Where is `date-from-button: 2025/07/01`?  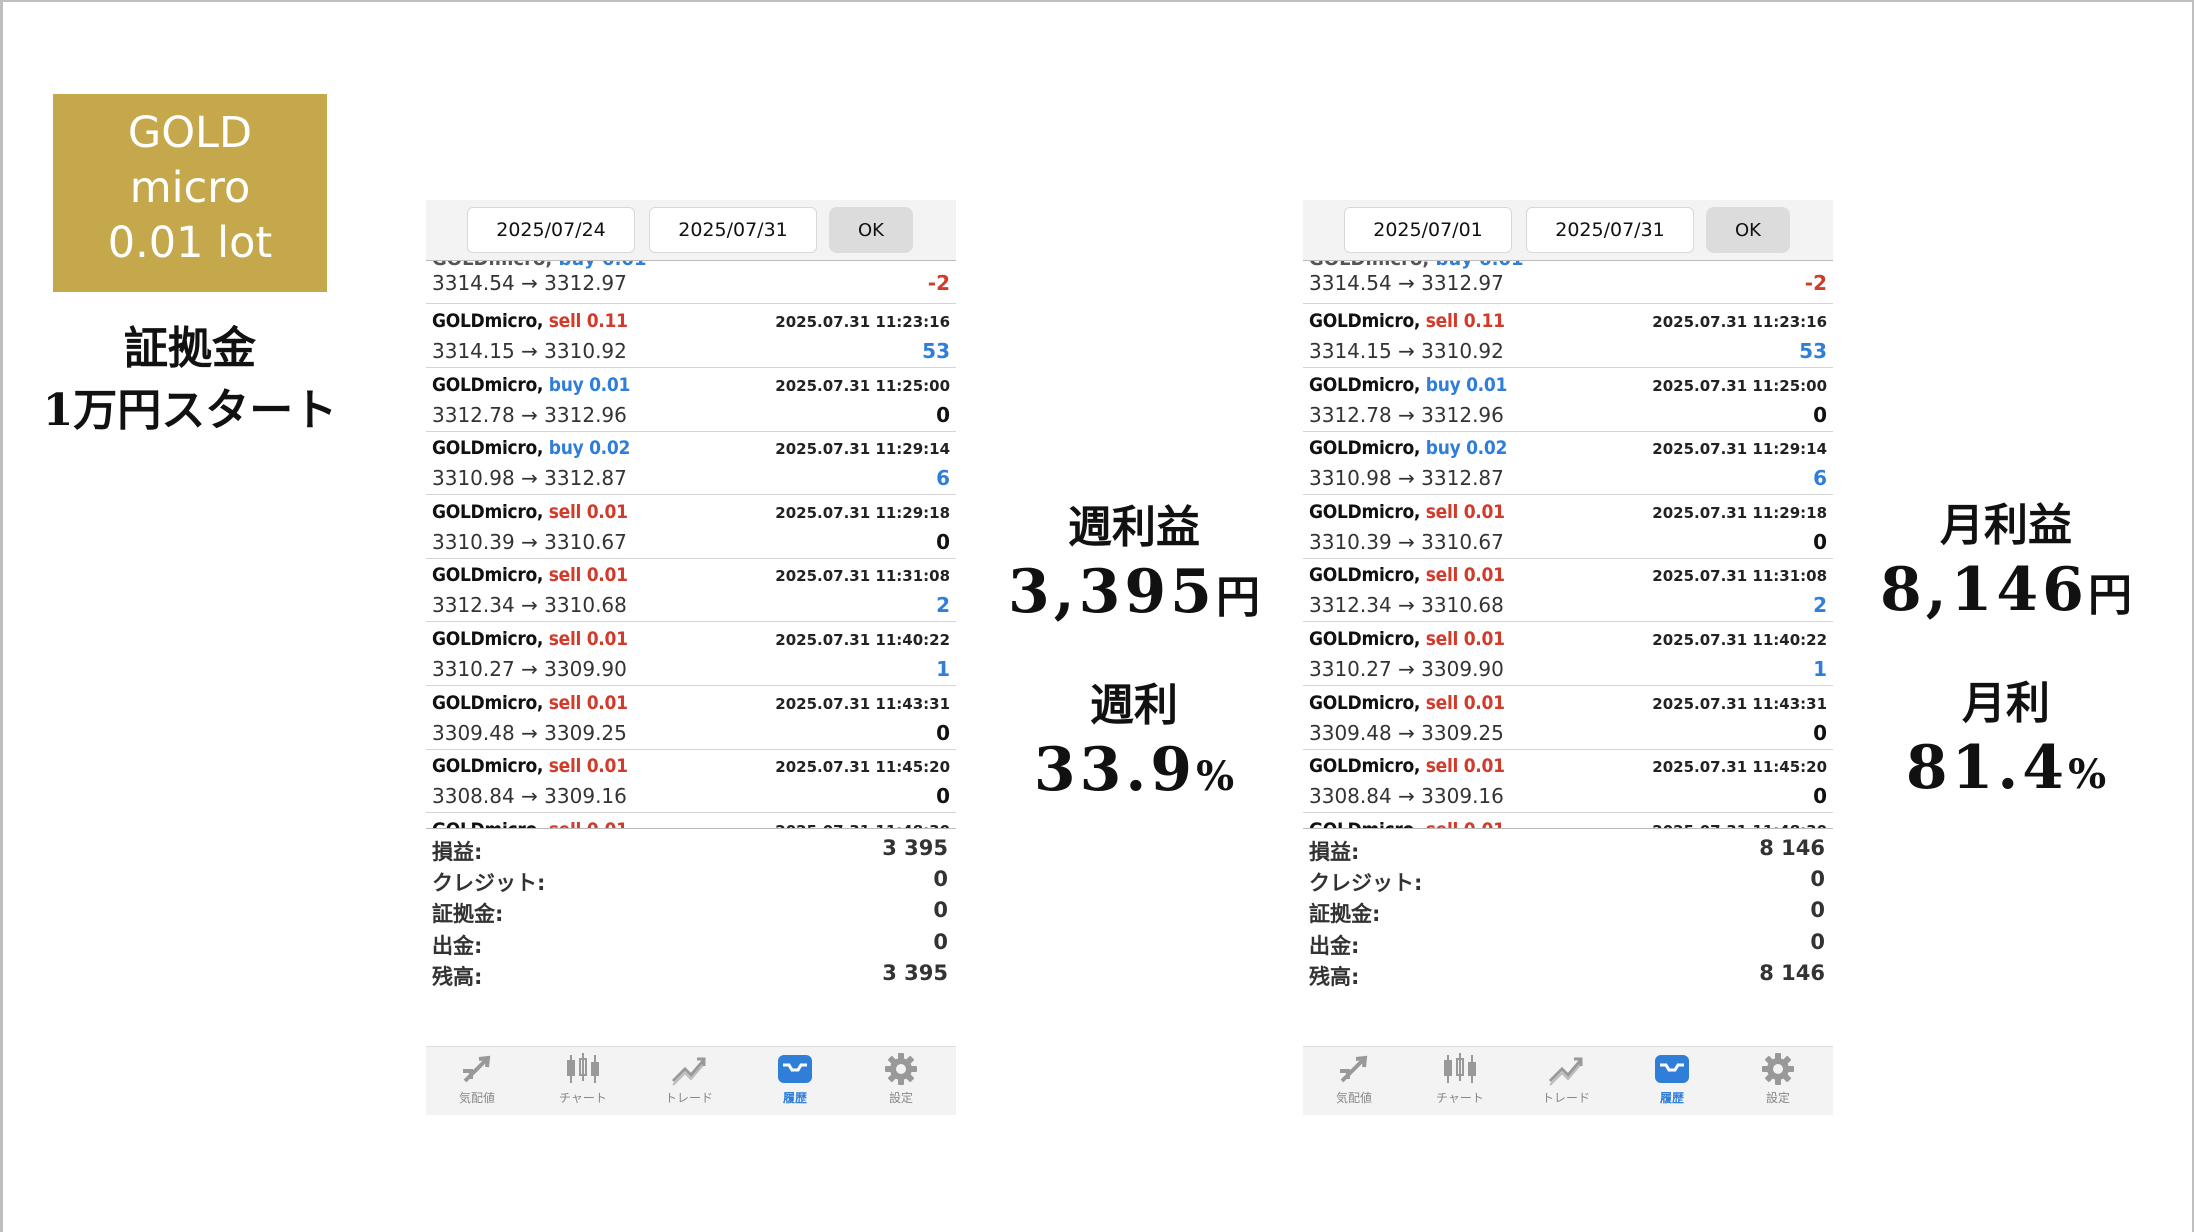
date-from-button: 2025/07/01 is located at coordinates (1428, 230).